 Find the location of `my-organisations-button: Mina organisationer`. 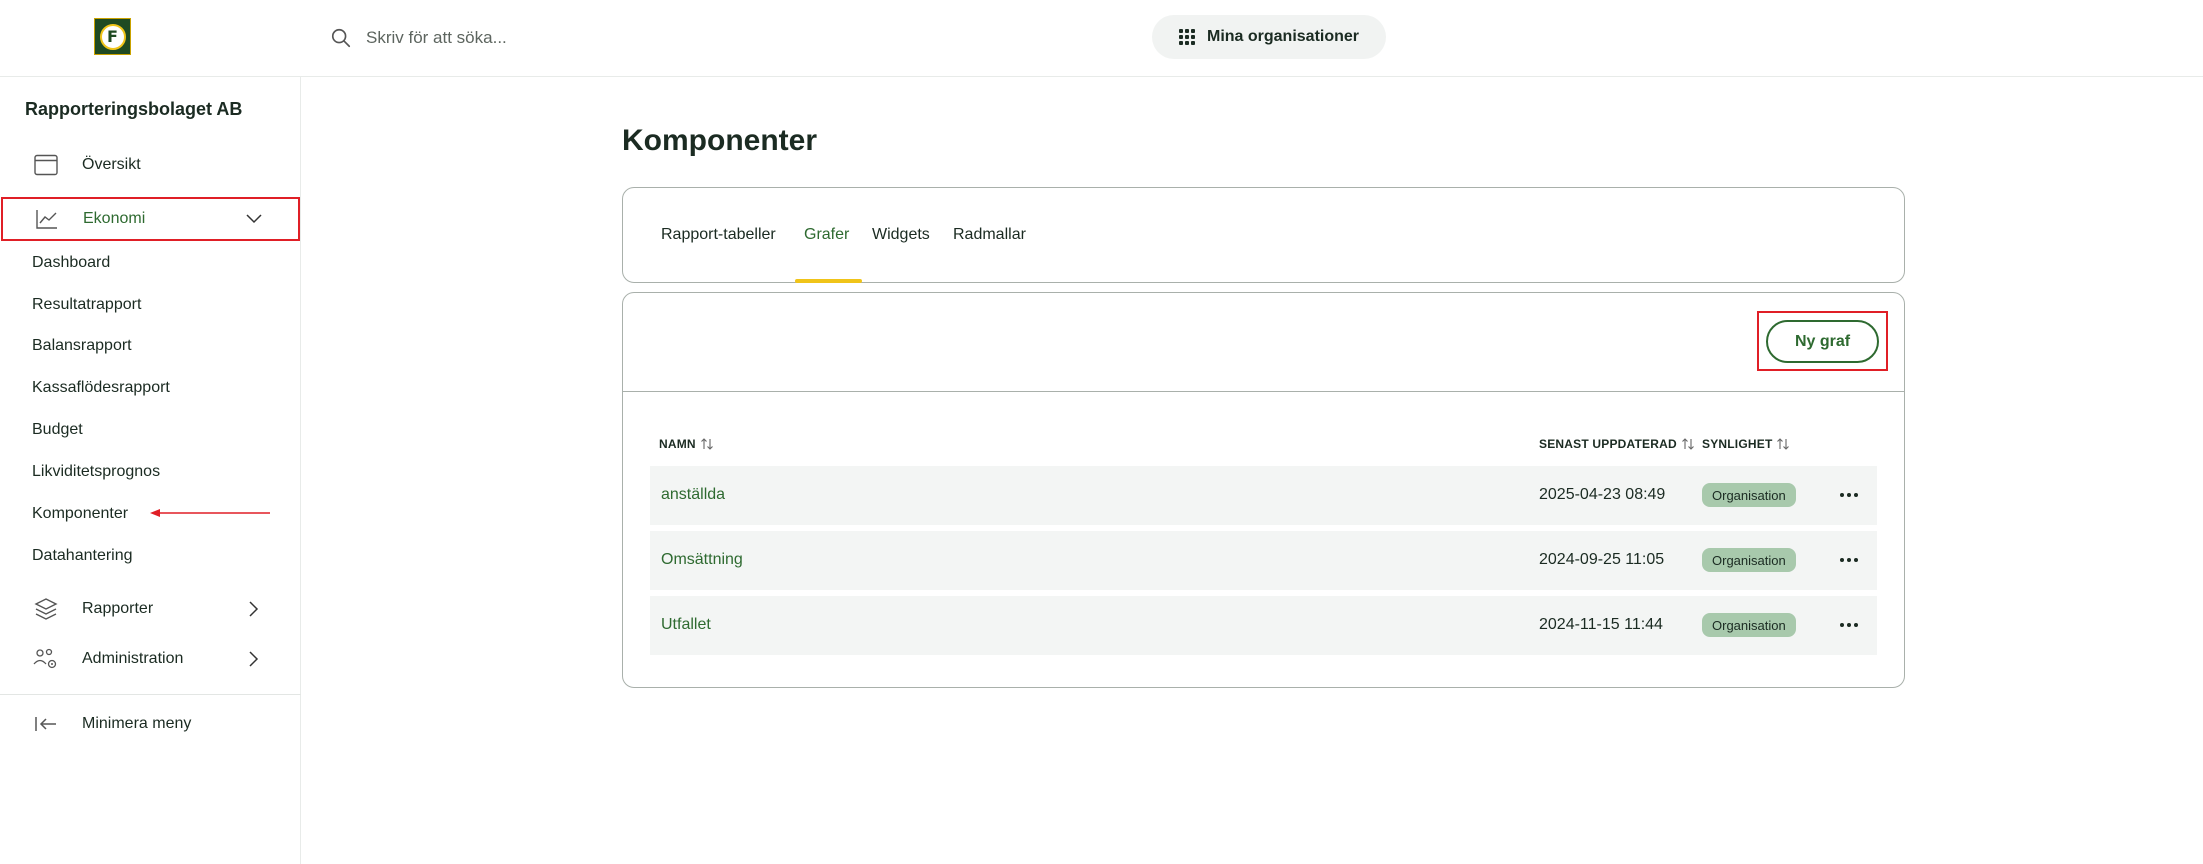

my-organisations-button: Mina organisationer is located at coordinates (1269, 37).